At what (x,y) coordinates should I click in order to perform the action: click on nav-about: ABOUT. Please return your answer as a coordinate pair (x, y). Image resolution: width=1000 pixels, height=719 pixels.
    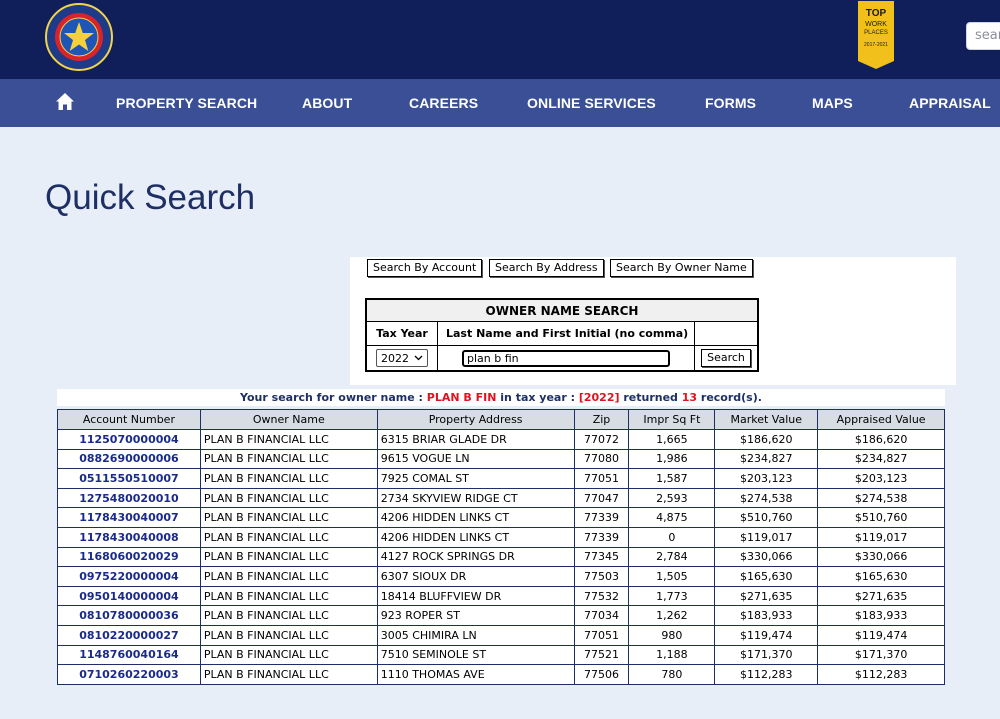
    Looking at the image, I should click on (327, 103).